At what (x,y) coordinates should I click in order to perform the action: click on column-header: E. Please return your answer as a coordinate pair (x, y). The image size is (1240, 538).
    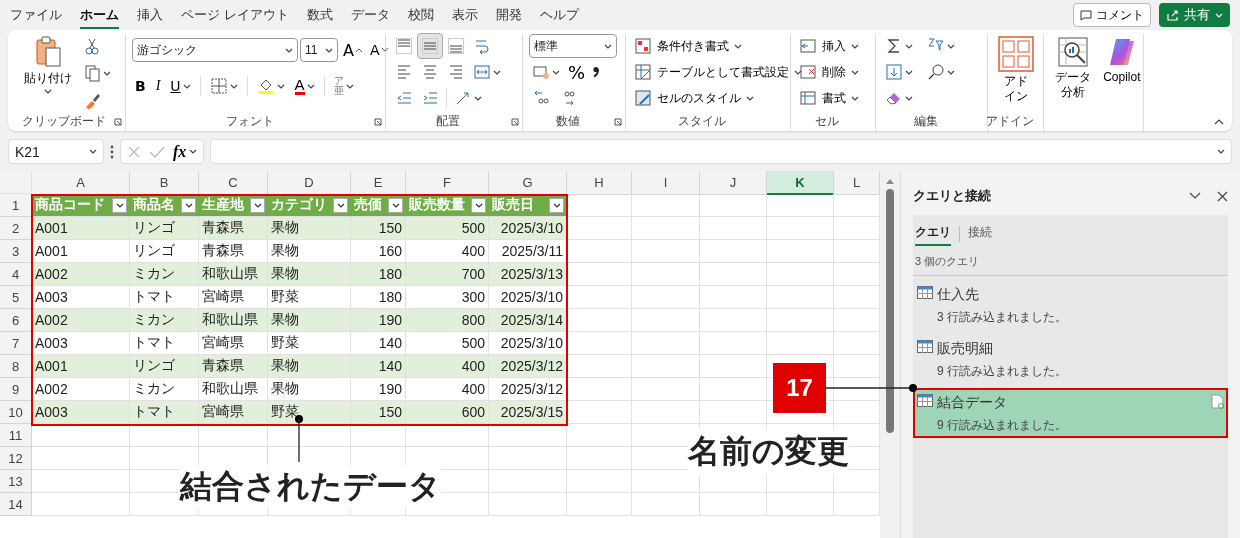
    Looking at the image, I should click on (378, 183).